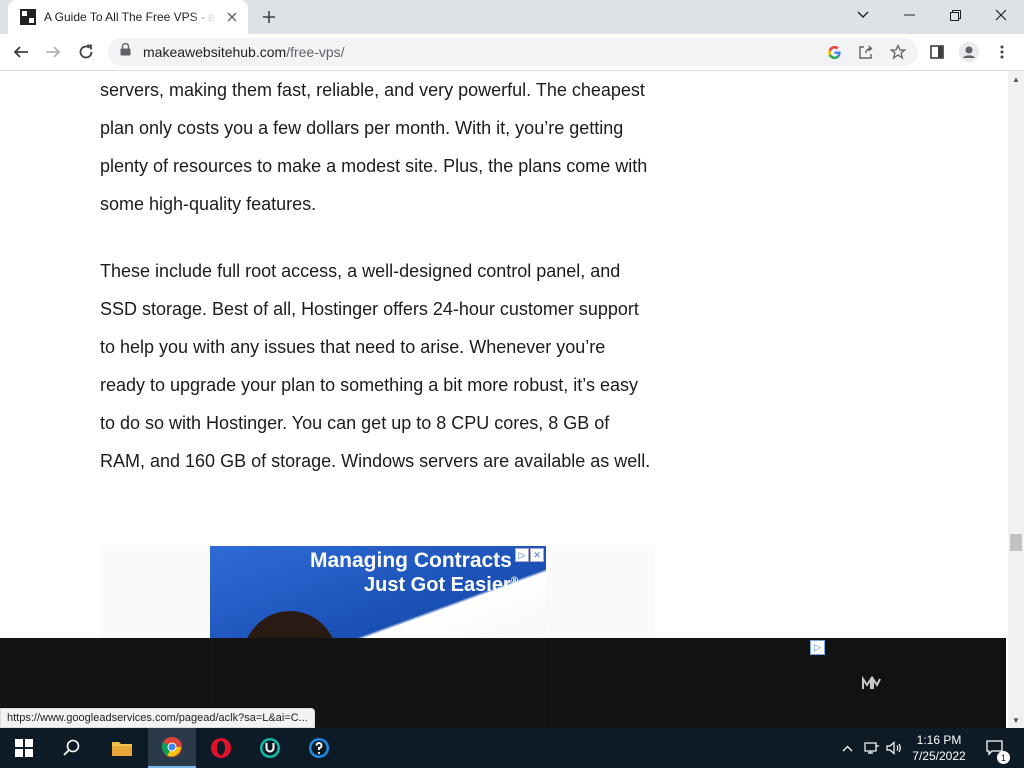  What do you see at coordinates (969, 52) in the screenshot?
I see `profile-avatar-icon` at bounding box center [969, 52].